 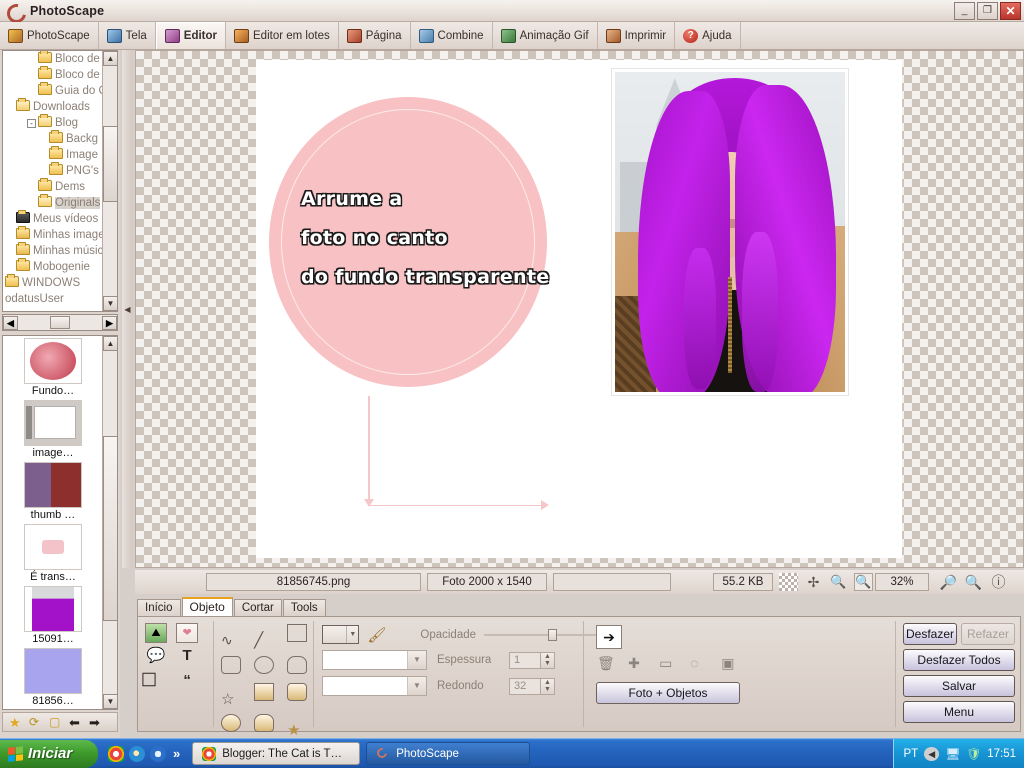 What do you see at coordinates (959, 660) in the screenshot?
I see `undo-all-button: Desfazer Todos` at bounding box center [959, 660].